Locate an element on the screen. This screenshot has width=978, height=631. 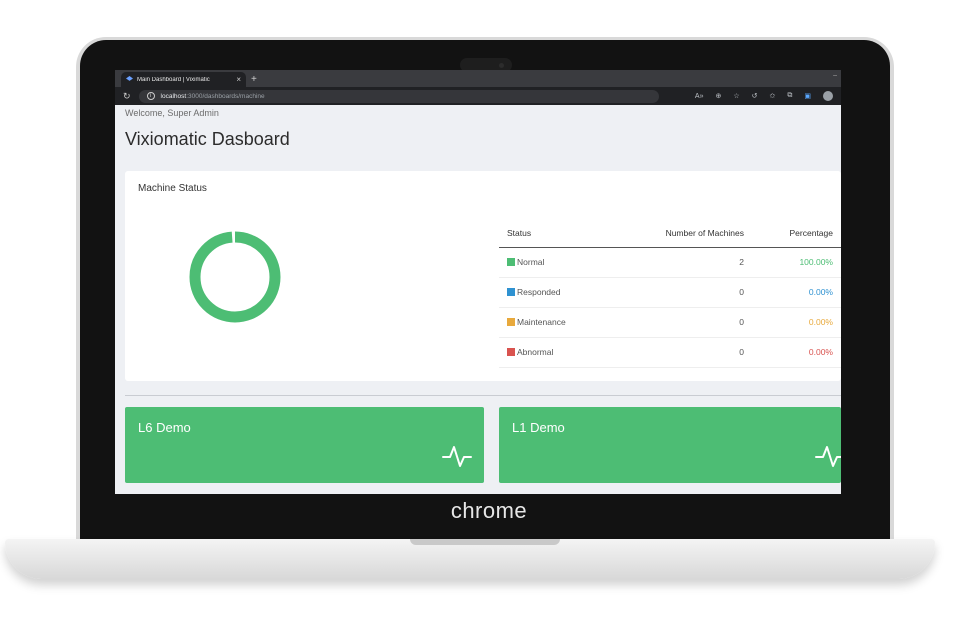
toolbar-icons: A» ⊕ ☆ ↺ ✩ ⧉ ▣ is located at coordinates (764, 96).